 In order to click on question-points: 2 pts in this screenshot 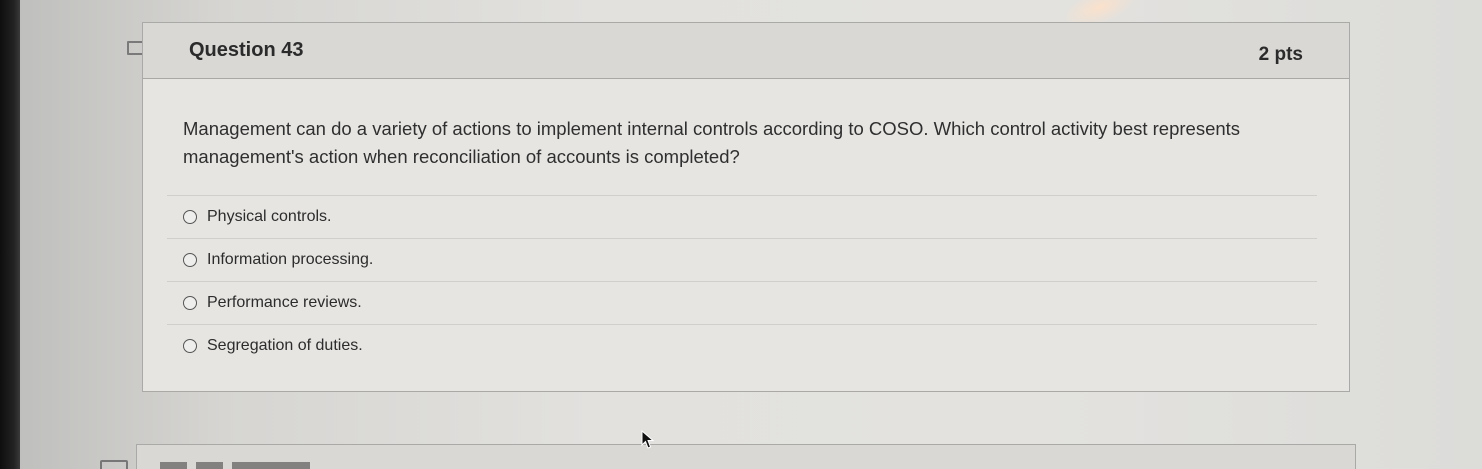, I will do `click(1280, 54)`.